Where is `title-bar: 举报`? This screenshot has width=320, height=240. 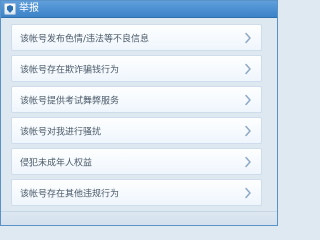 title-bar: 举报 is located at coordinates (139, 9).